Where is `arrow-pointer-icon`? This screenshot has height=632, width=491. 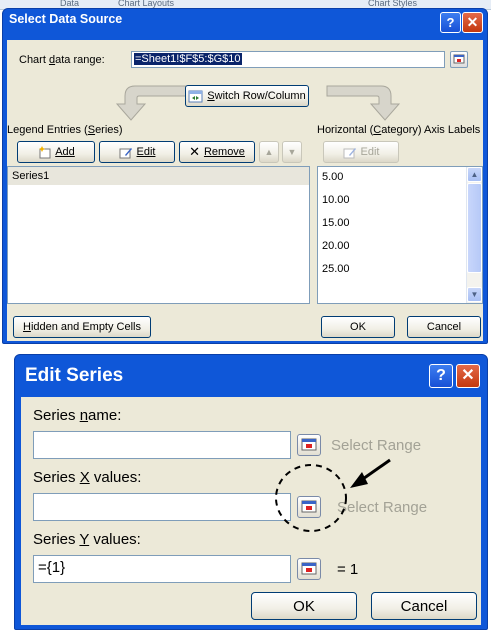 arrow-pointer-icon is located at coordinates (370, 473).